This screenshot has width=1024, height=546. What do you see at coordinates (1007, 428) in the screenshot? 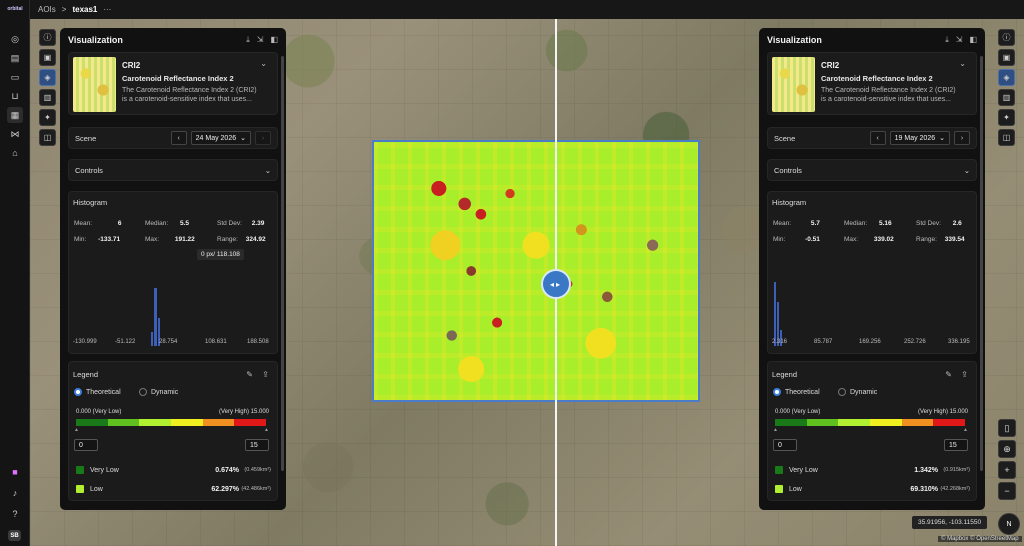
I see `book-icon: ▯` at bounding box center [1007, 428].